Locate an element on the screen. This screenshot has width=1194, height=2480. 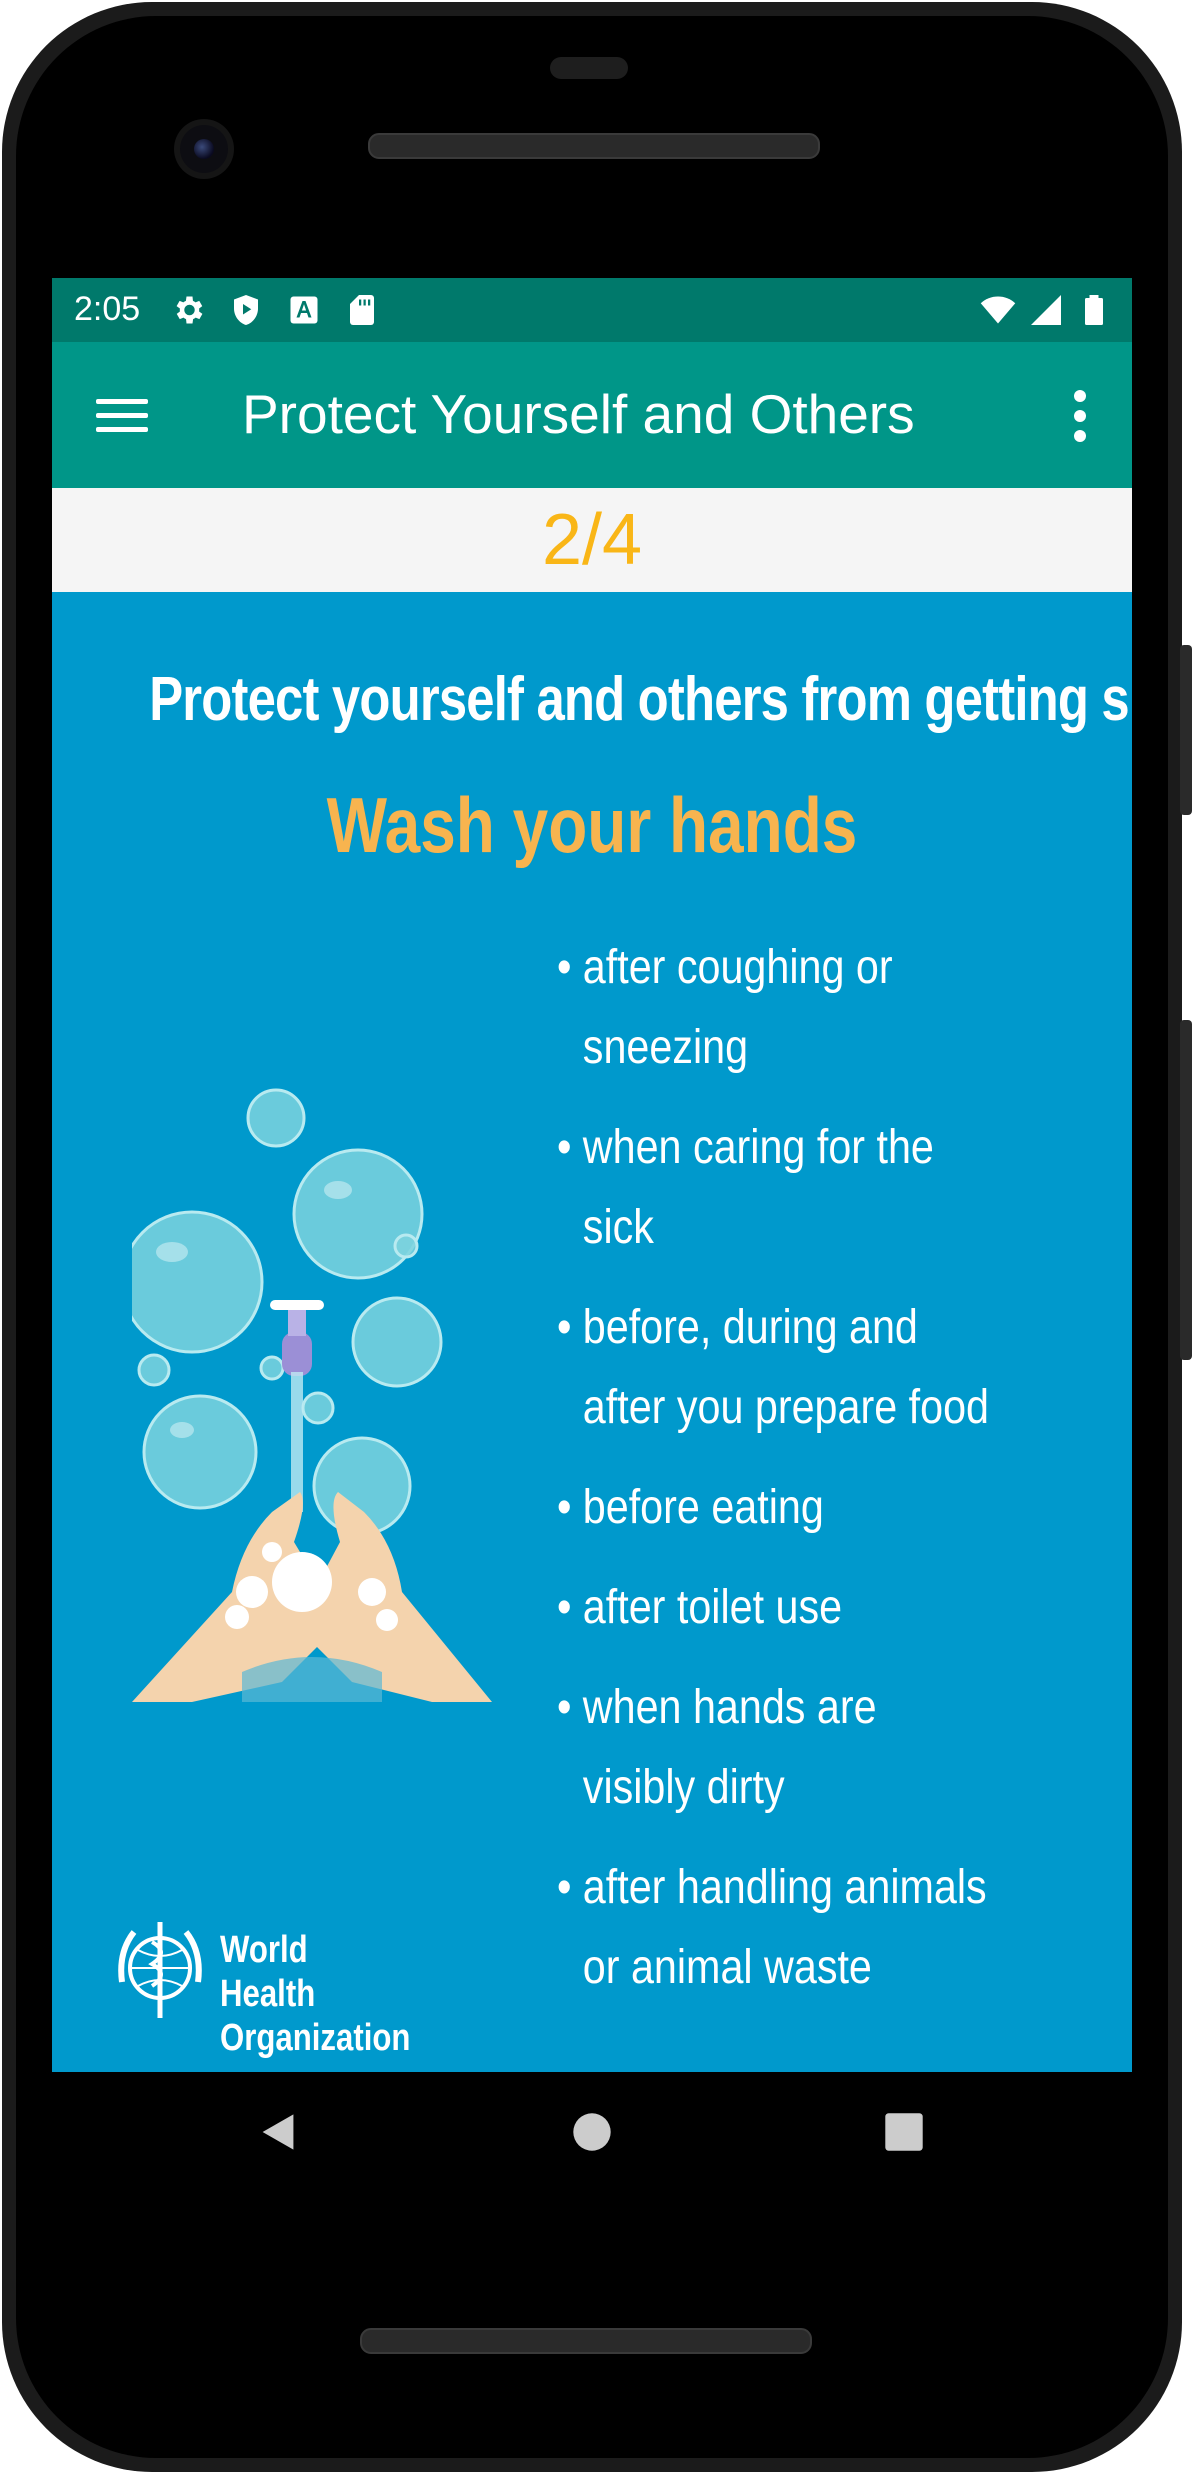
back-icon is located at coordinates (278, 2132).